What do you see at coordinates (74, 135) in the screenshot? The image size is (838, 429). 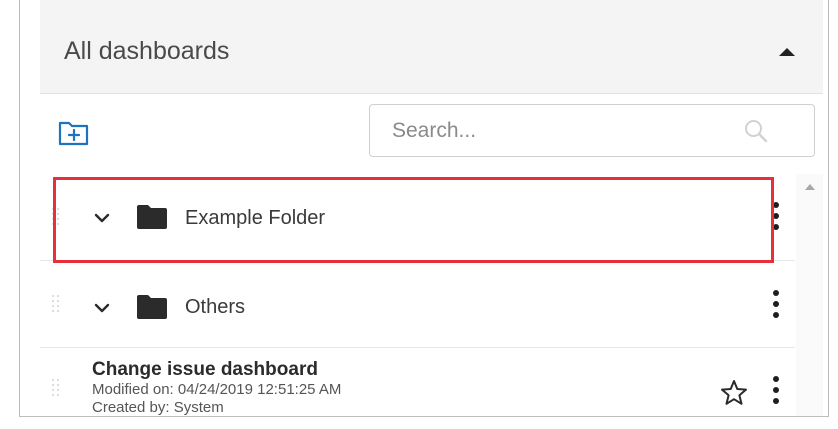 I see `folder-plus-icon` at bounding box center [74, 135].